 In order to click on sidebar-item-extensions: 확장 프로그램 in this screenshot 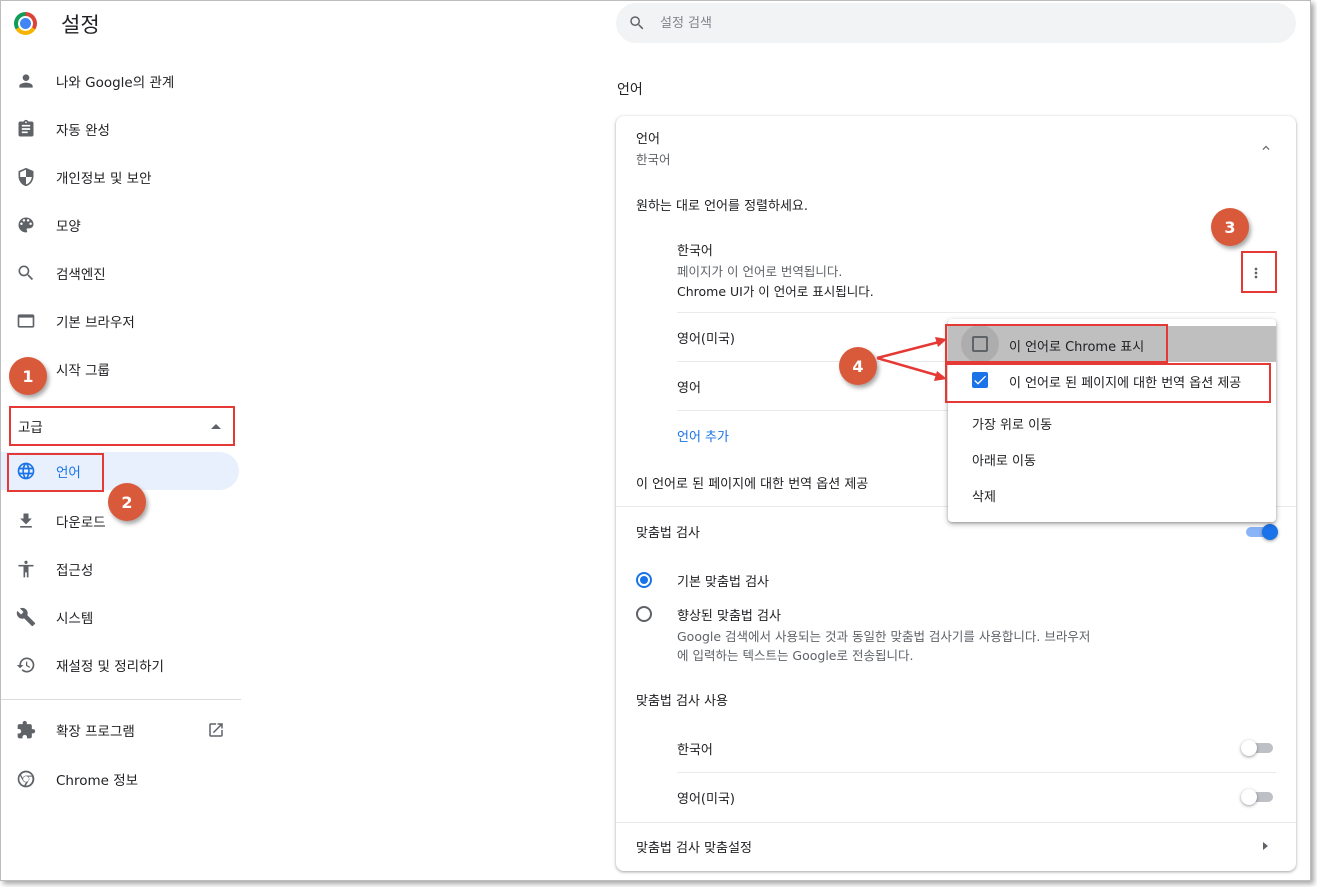, I will do `click(120, 730)`.